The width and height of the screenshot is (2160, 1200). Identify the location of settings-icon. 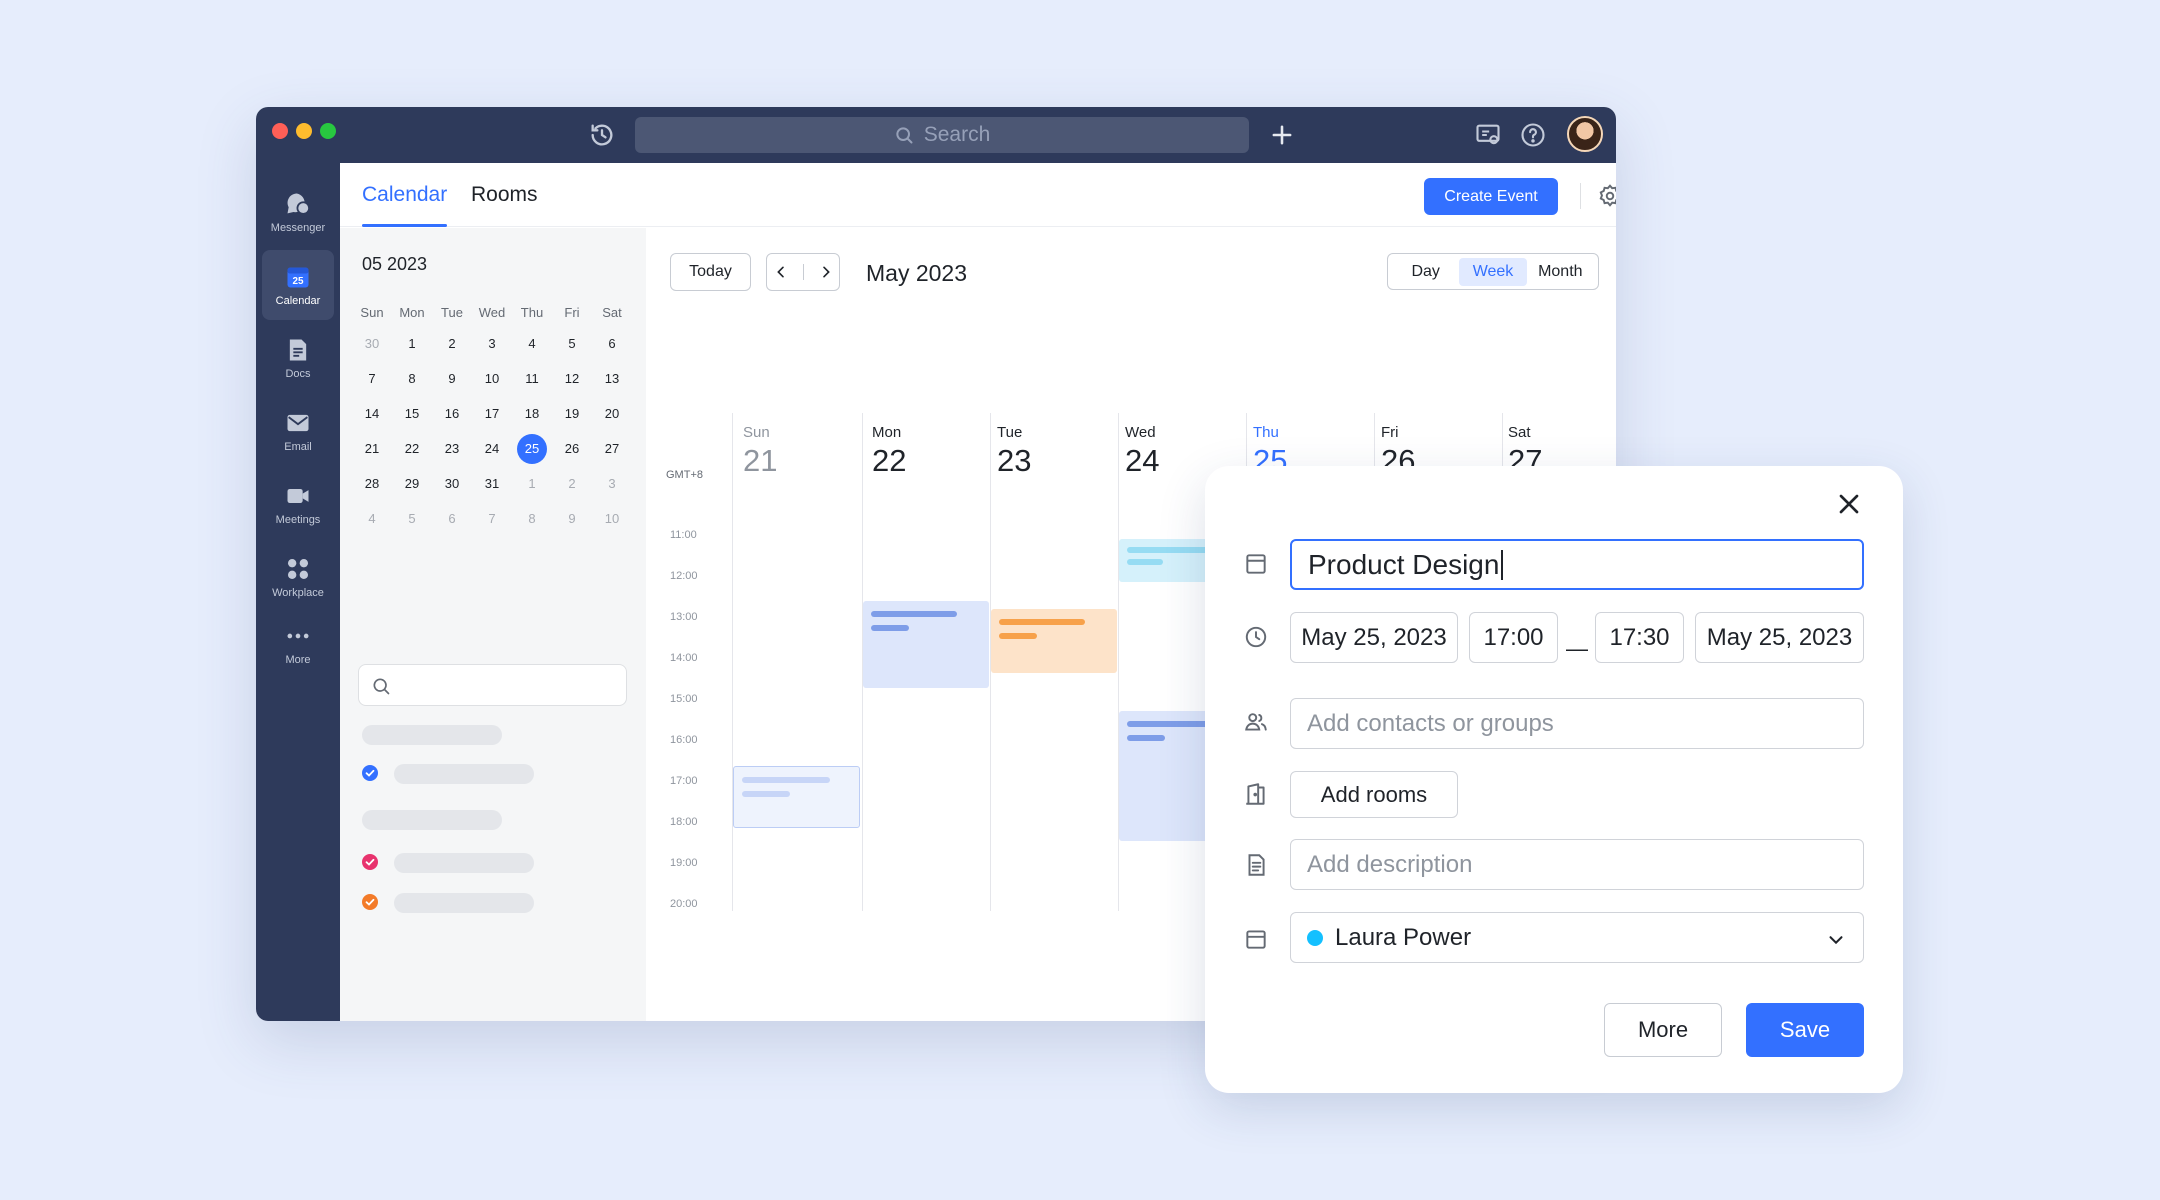
(1606, 196).